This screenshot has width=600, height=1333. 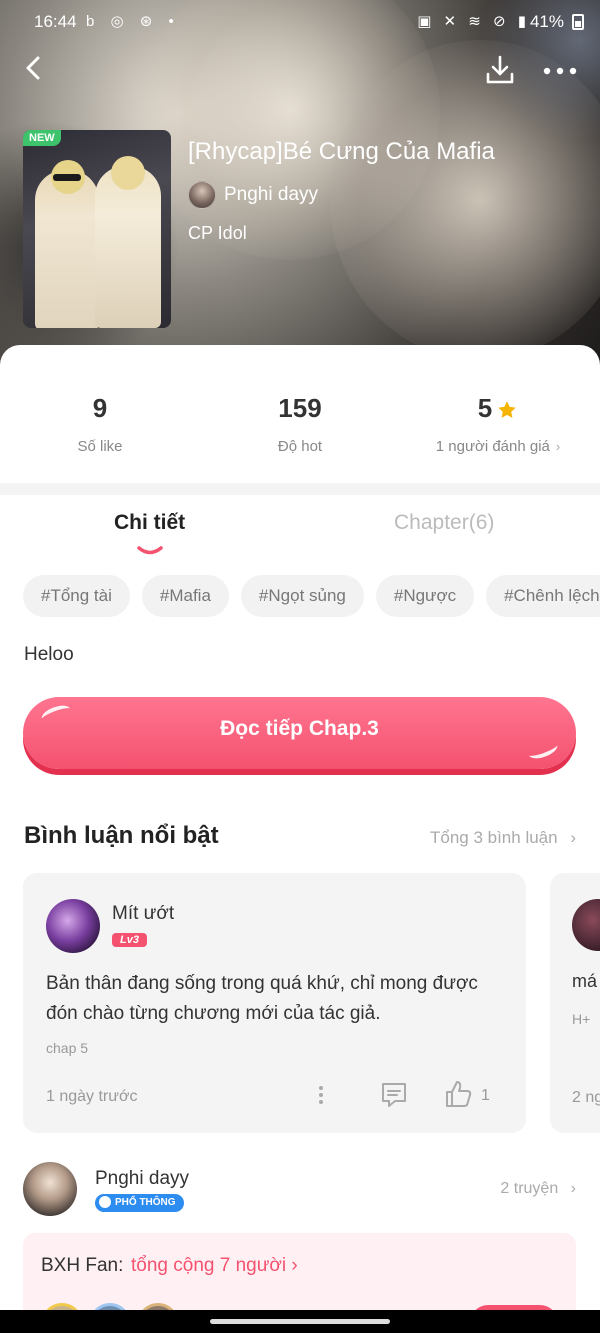 I want to click on author-link: Pnghi dayy, so click(x=253, y=195).